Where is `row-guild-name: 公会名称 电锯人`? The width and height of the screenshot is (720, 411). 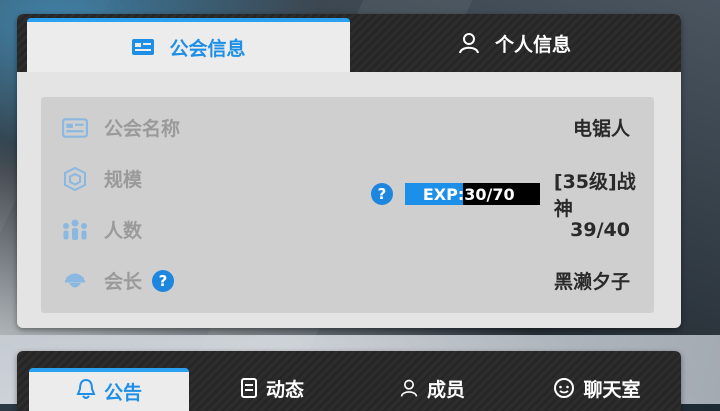
row-guild-name: 公会名称 电锯人 is located at coordinates (347, 127).